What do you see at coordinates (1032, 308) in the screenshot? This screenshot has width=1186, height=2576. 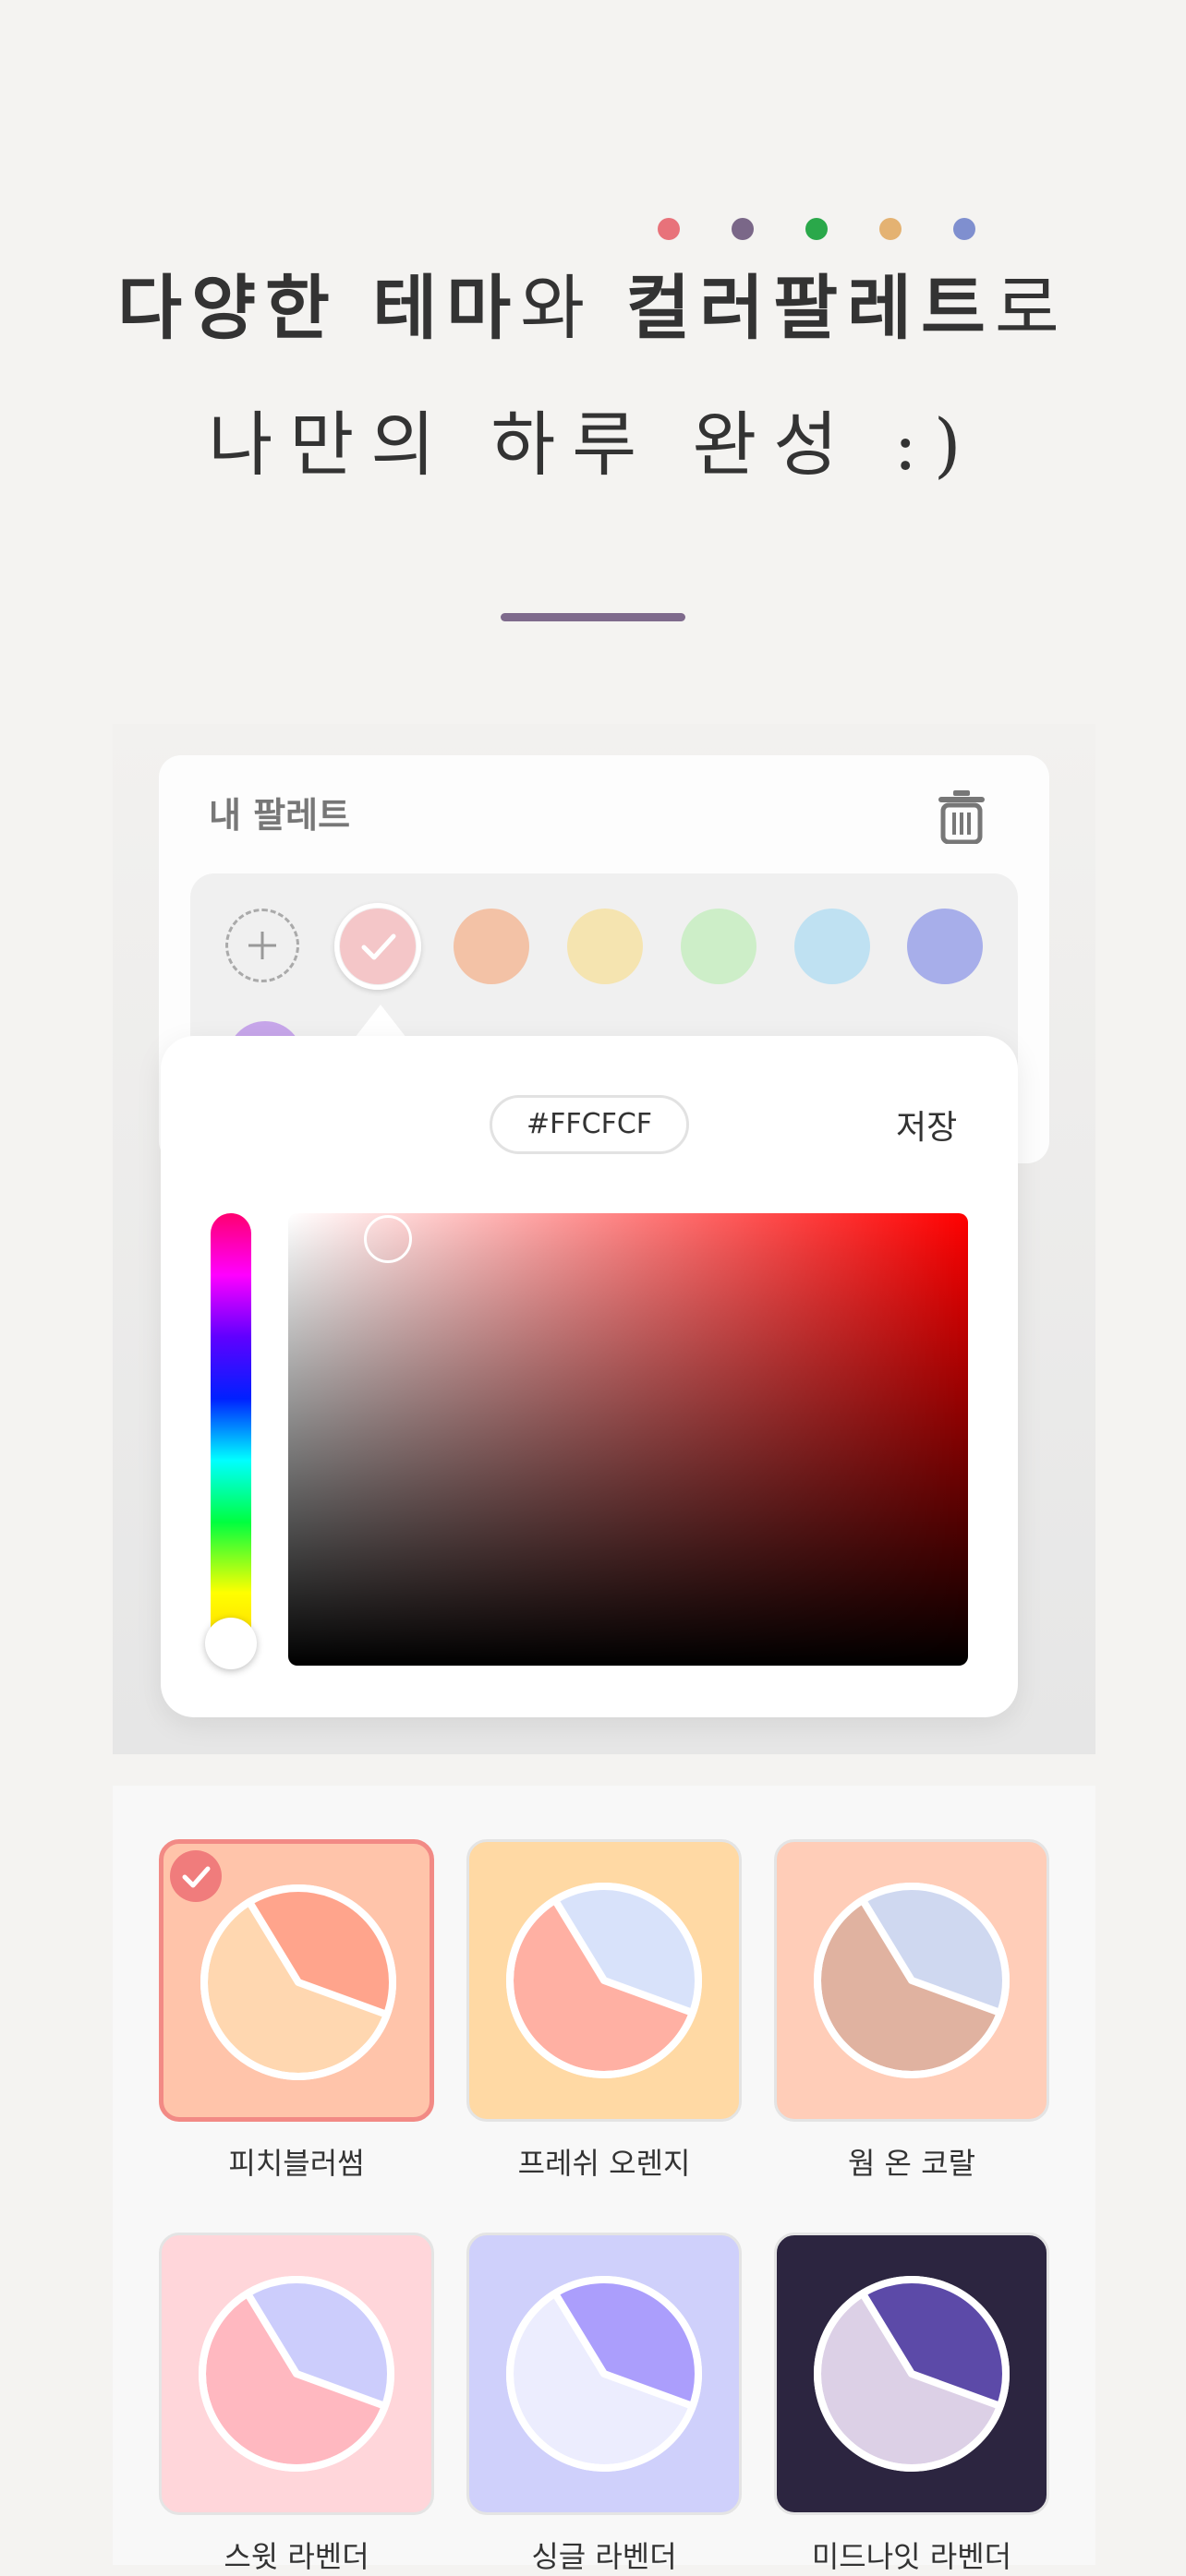 I see `headline-with: 로` at bounding box center [1032, 308].